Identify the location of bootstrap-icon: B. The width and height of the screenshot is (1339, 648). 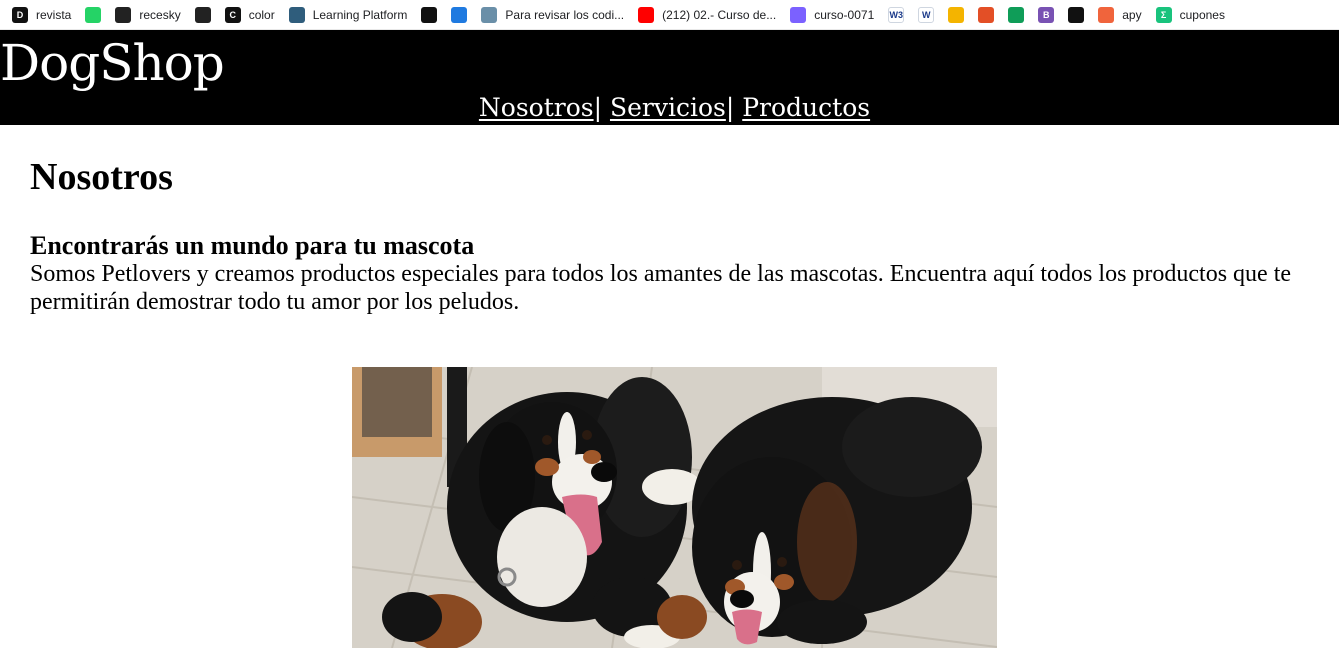
(1046, 14).